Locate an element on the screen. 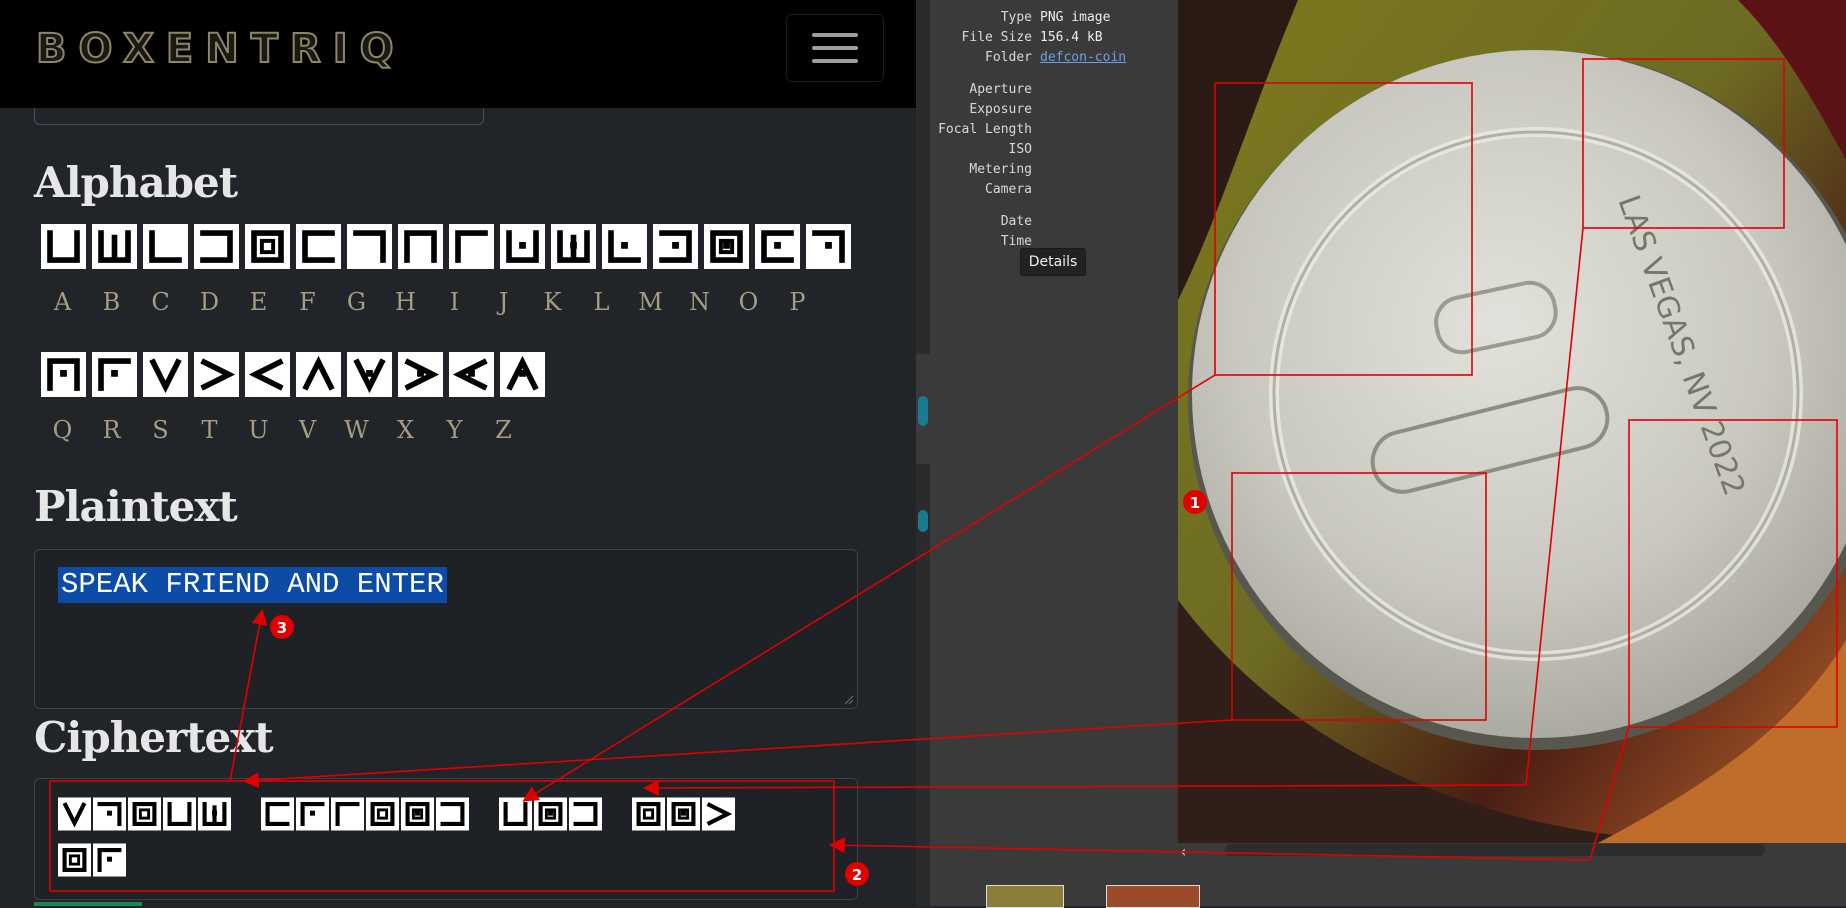 The width and height of the screenshot is (1846, 908). glyph-q is located at coordinates (63, 374).